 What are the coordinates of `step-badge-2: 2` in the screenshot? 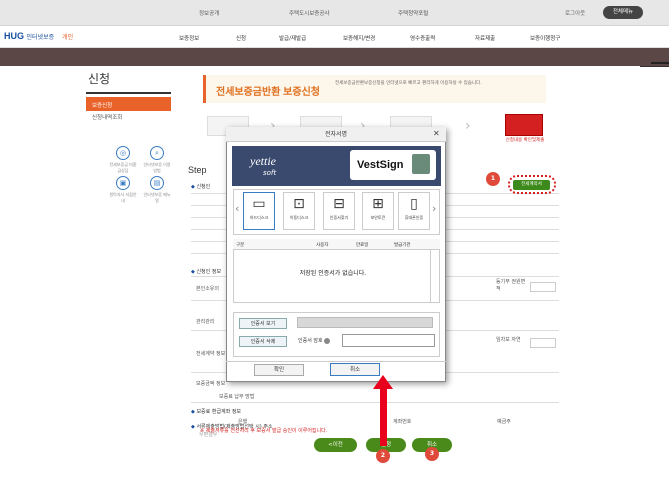 It's located at (383, 456).